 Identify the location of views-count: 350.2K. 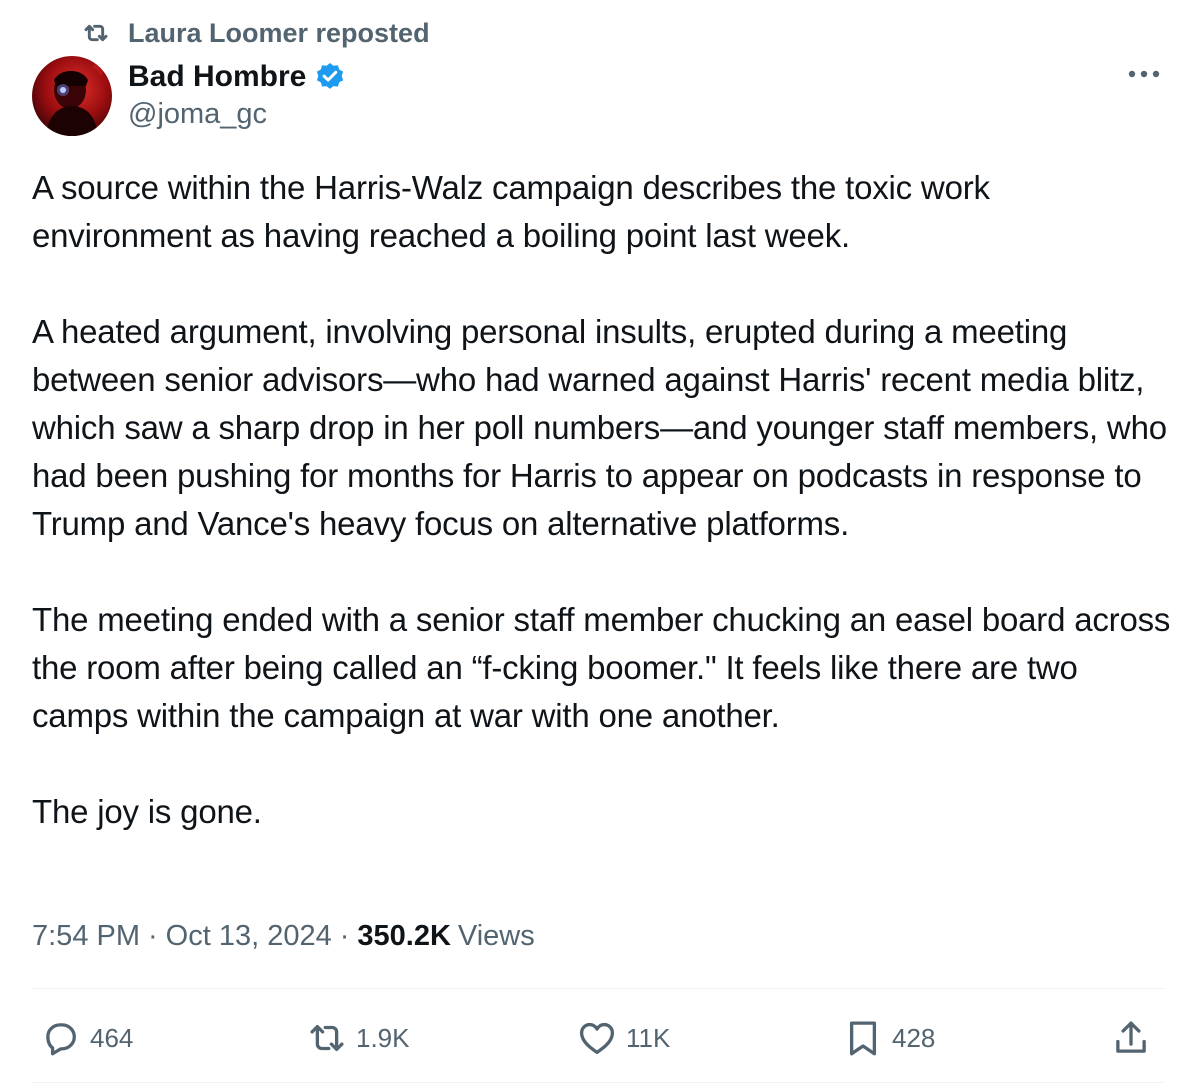
(404, 936).